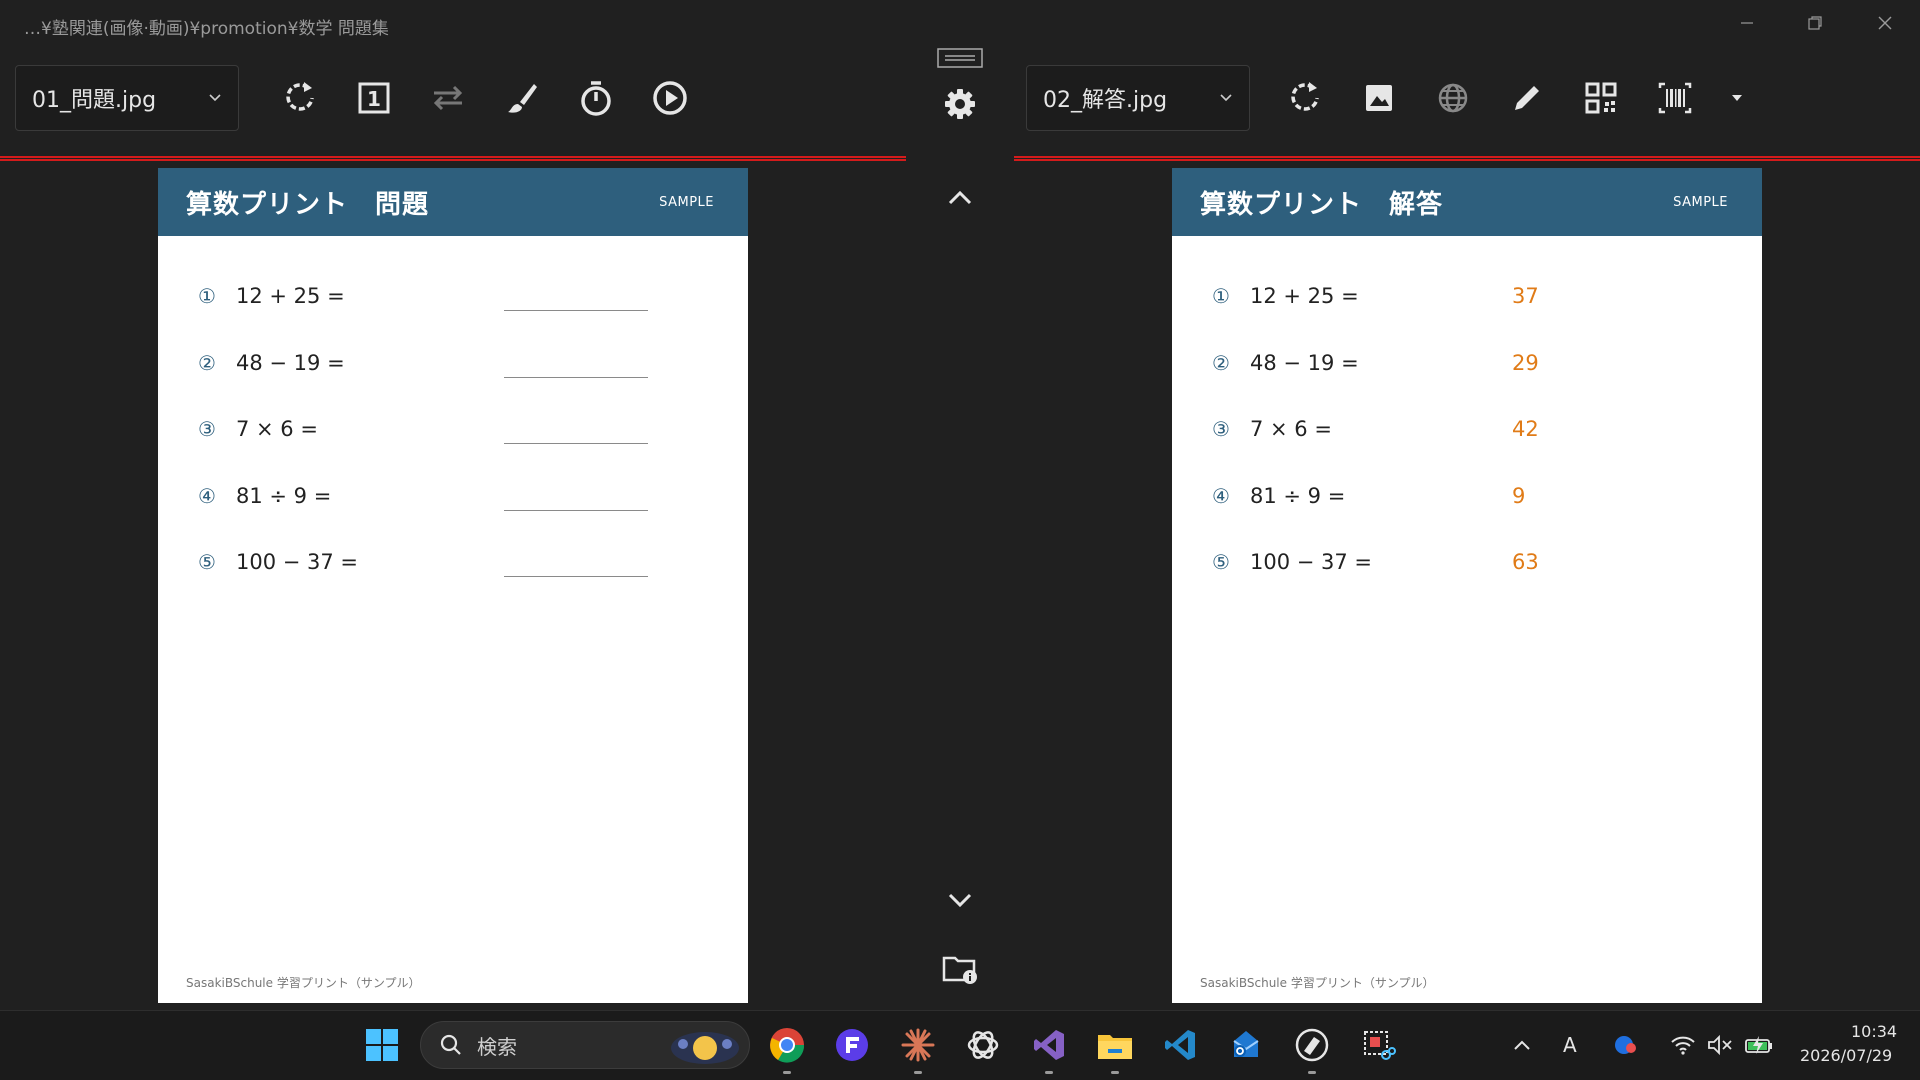  I want to click on answer-value: 29, so click(1525, 362).